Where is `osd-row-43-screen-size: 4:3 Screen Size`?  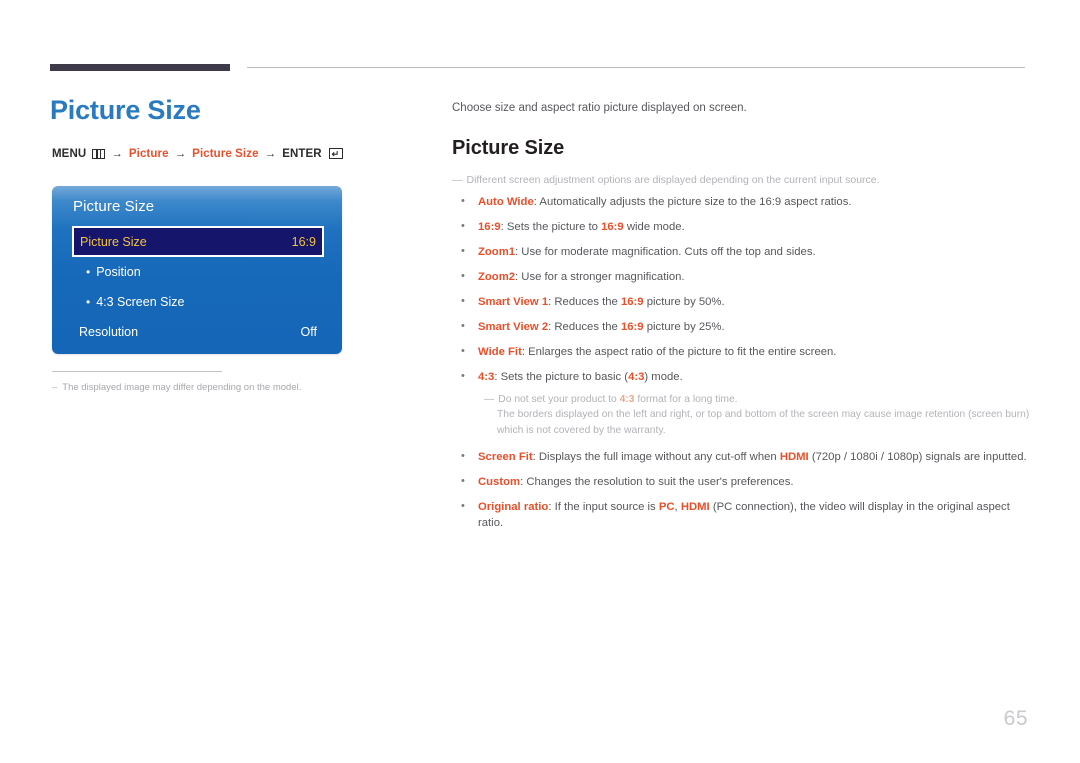 osd-row-43-screen-size: 4:3 Screen Size is located at coordinates (198, 302).